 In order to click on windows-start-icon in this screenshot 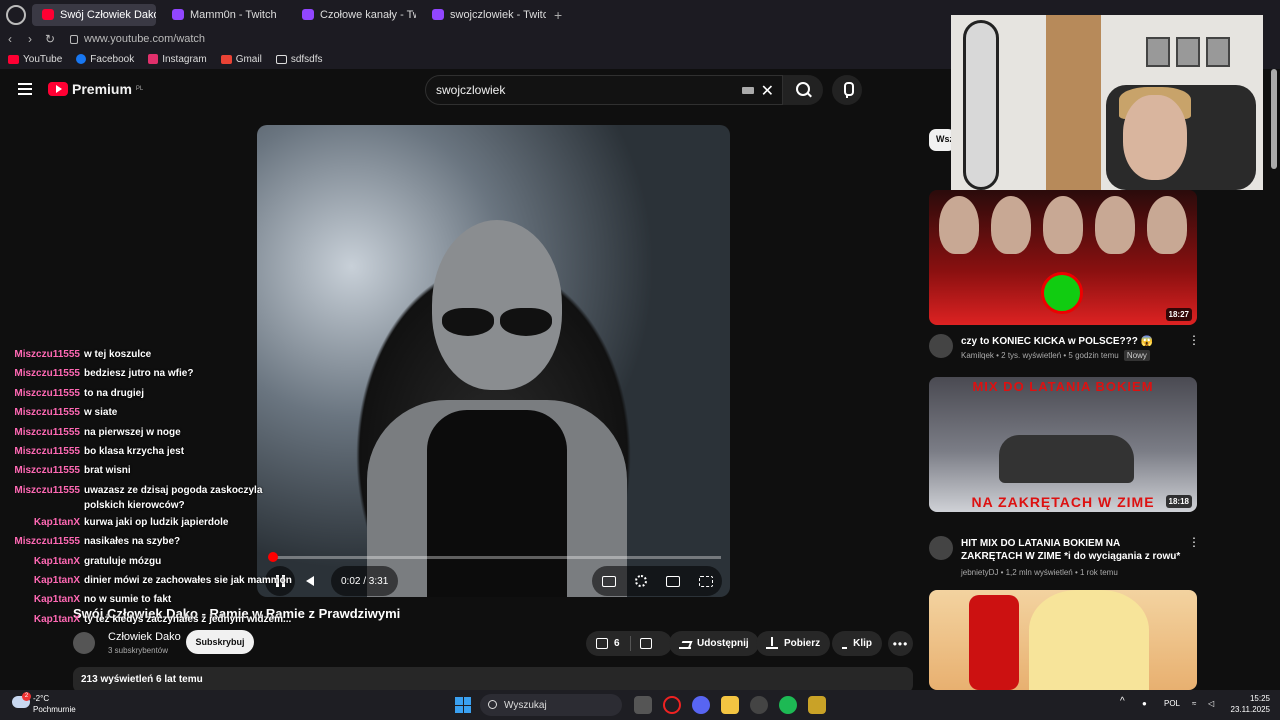, I will do `click(463, 705)`.